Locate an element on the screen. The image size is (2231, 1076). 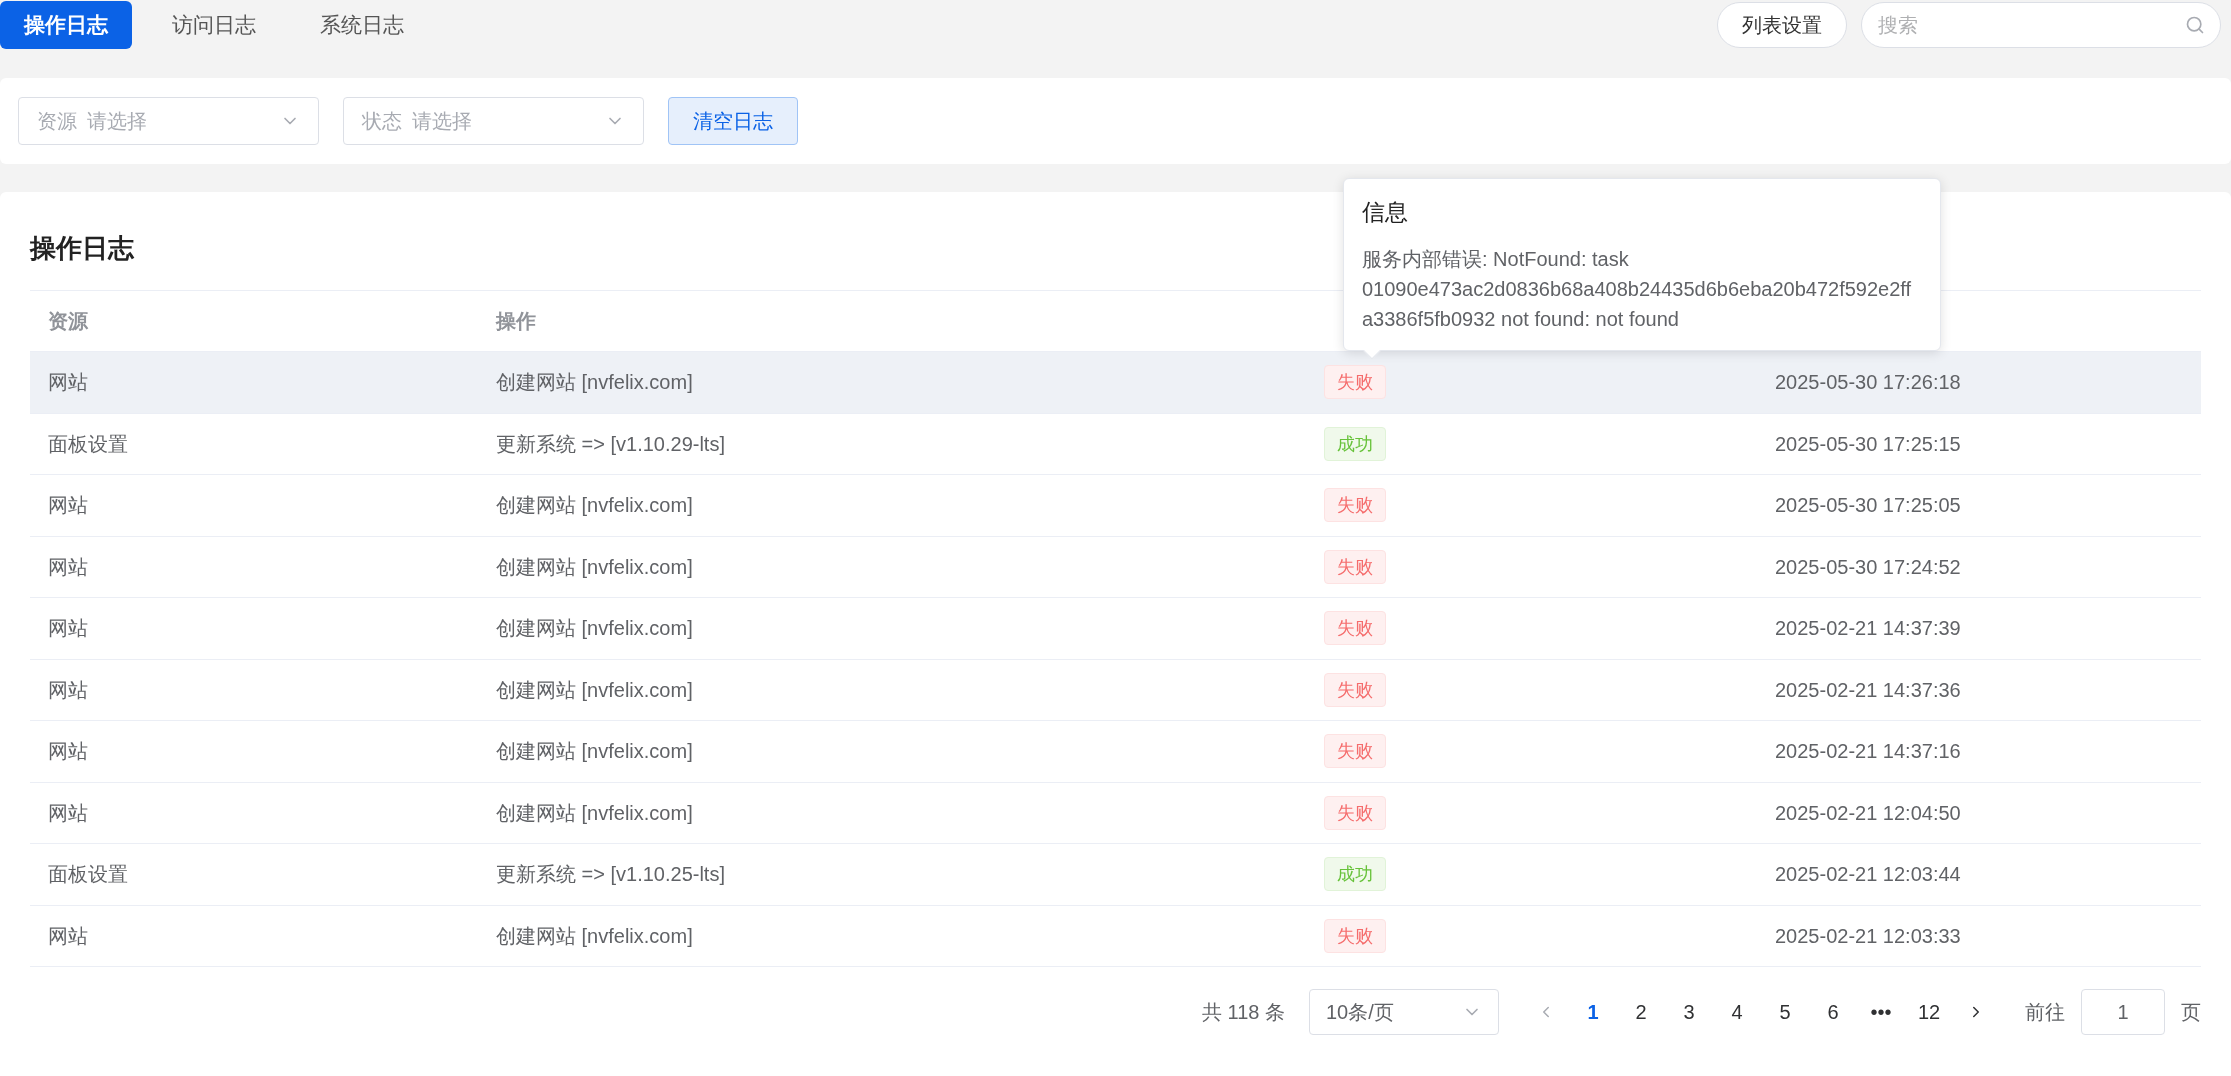
goto-page-field: 1 is located at coordinates (2123, 1012).